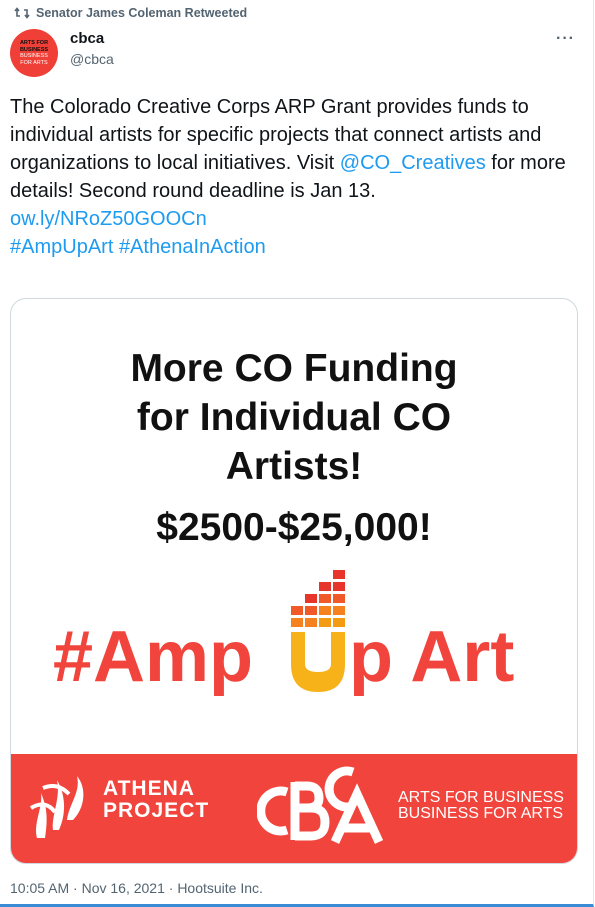  Describe the element at coordinates (153, 657) in the screenshot. I see `amp-left-text: #Amp` at that location.